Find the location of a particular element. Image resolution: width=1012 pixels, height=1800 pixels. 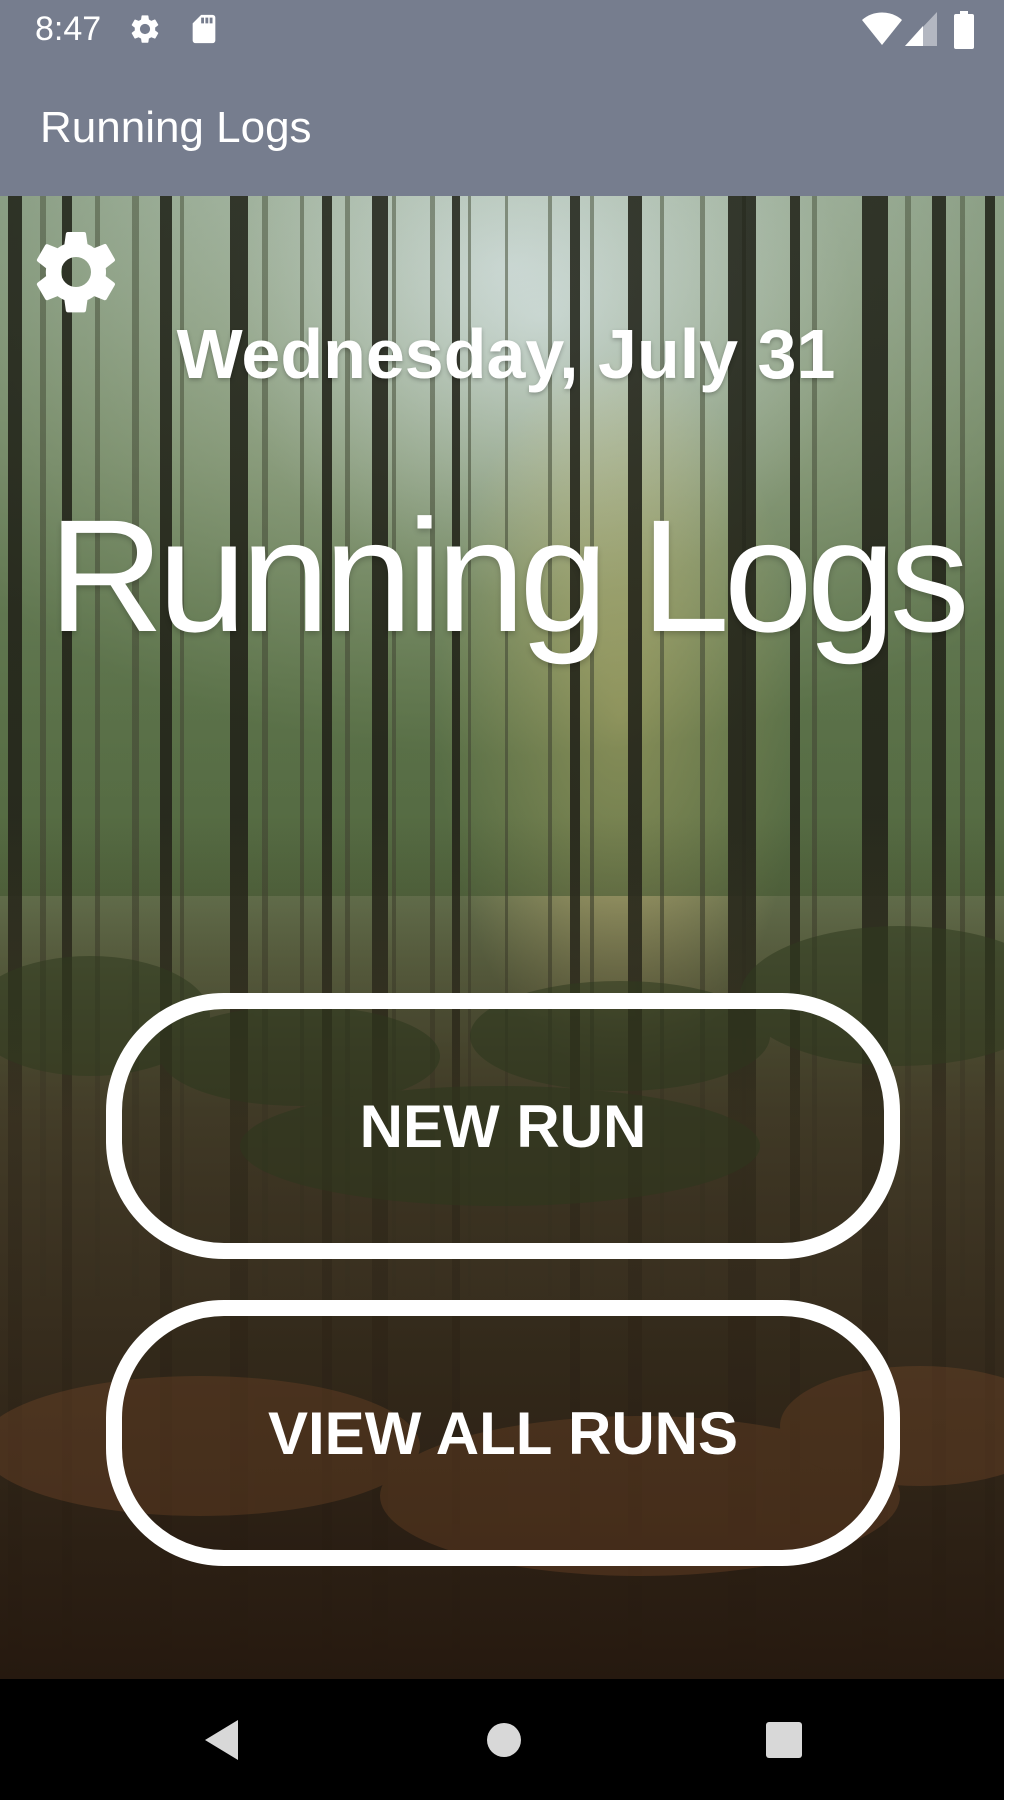

app-bar-title: Running Logs is located at coordinates (176, 127).